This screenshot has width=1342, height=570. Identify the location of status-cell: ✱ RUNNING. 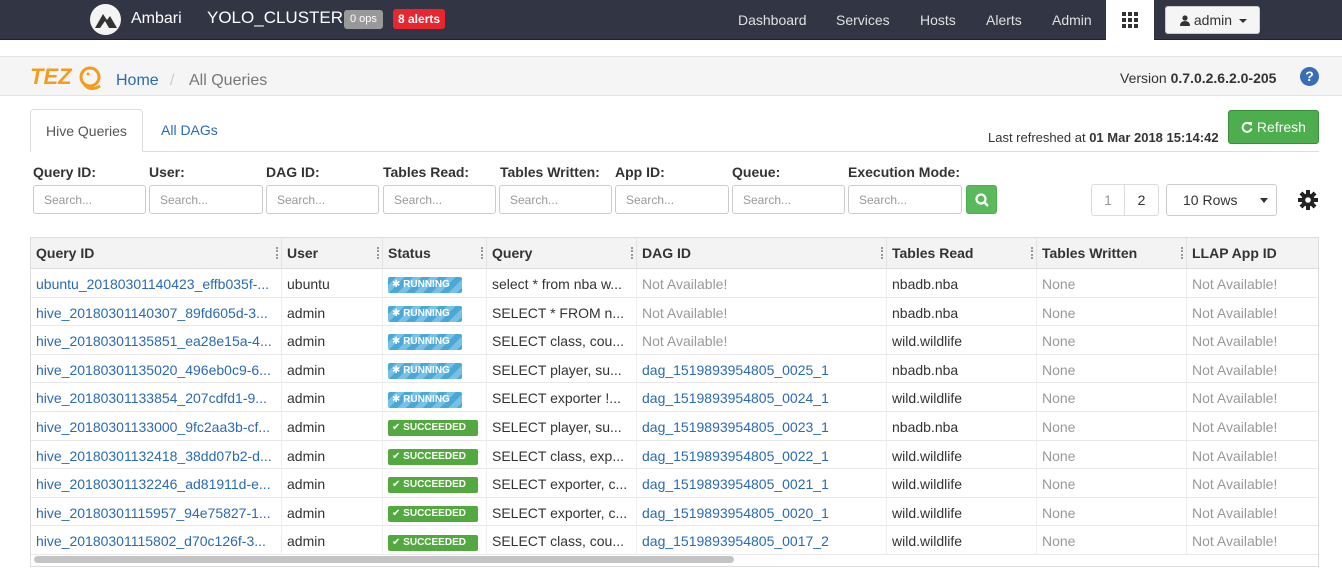
(435, 368).